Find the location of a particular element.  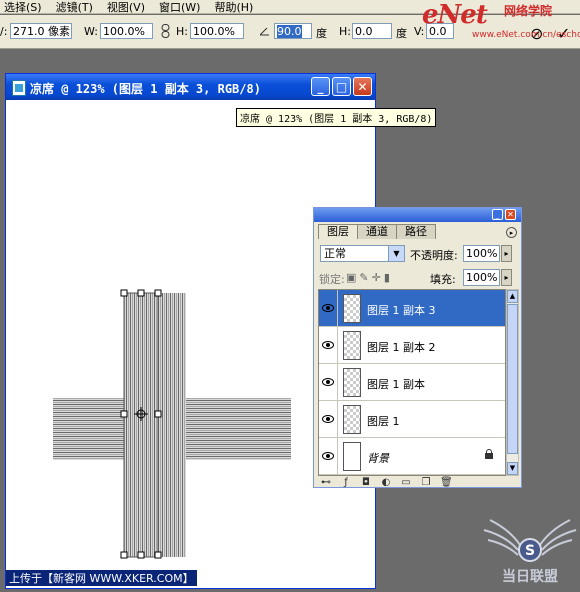

opacity-field: 100% is located at coordinates (481, 253).